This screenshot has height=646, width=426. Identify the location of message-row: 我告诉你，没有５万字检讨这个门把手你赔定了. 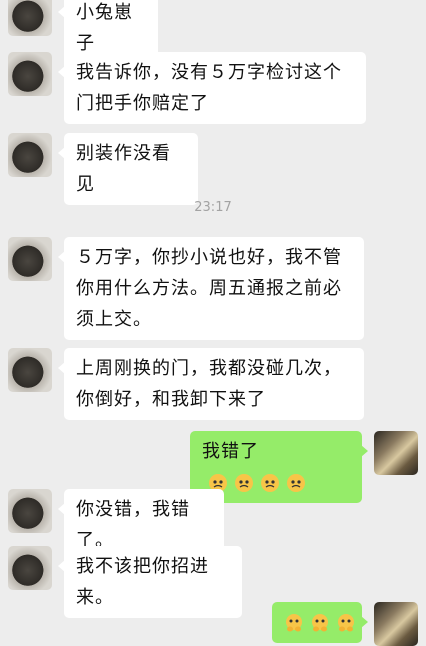
(213, 88).